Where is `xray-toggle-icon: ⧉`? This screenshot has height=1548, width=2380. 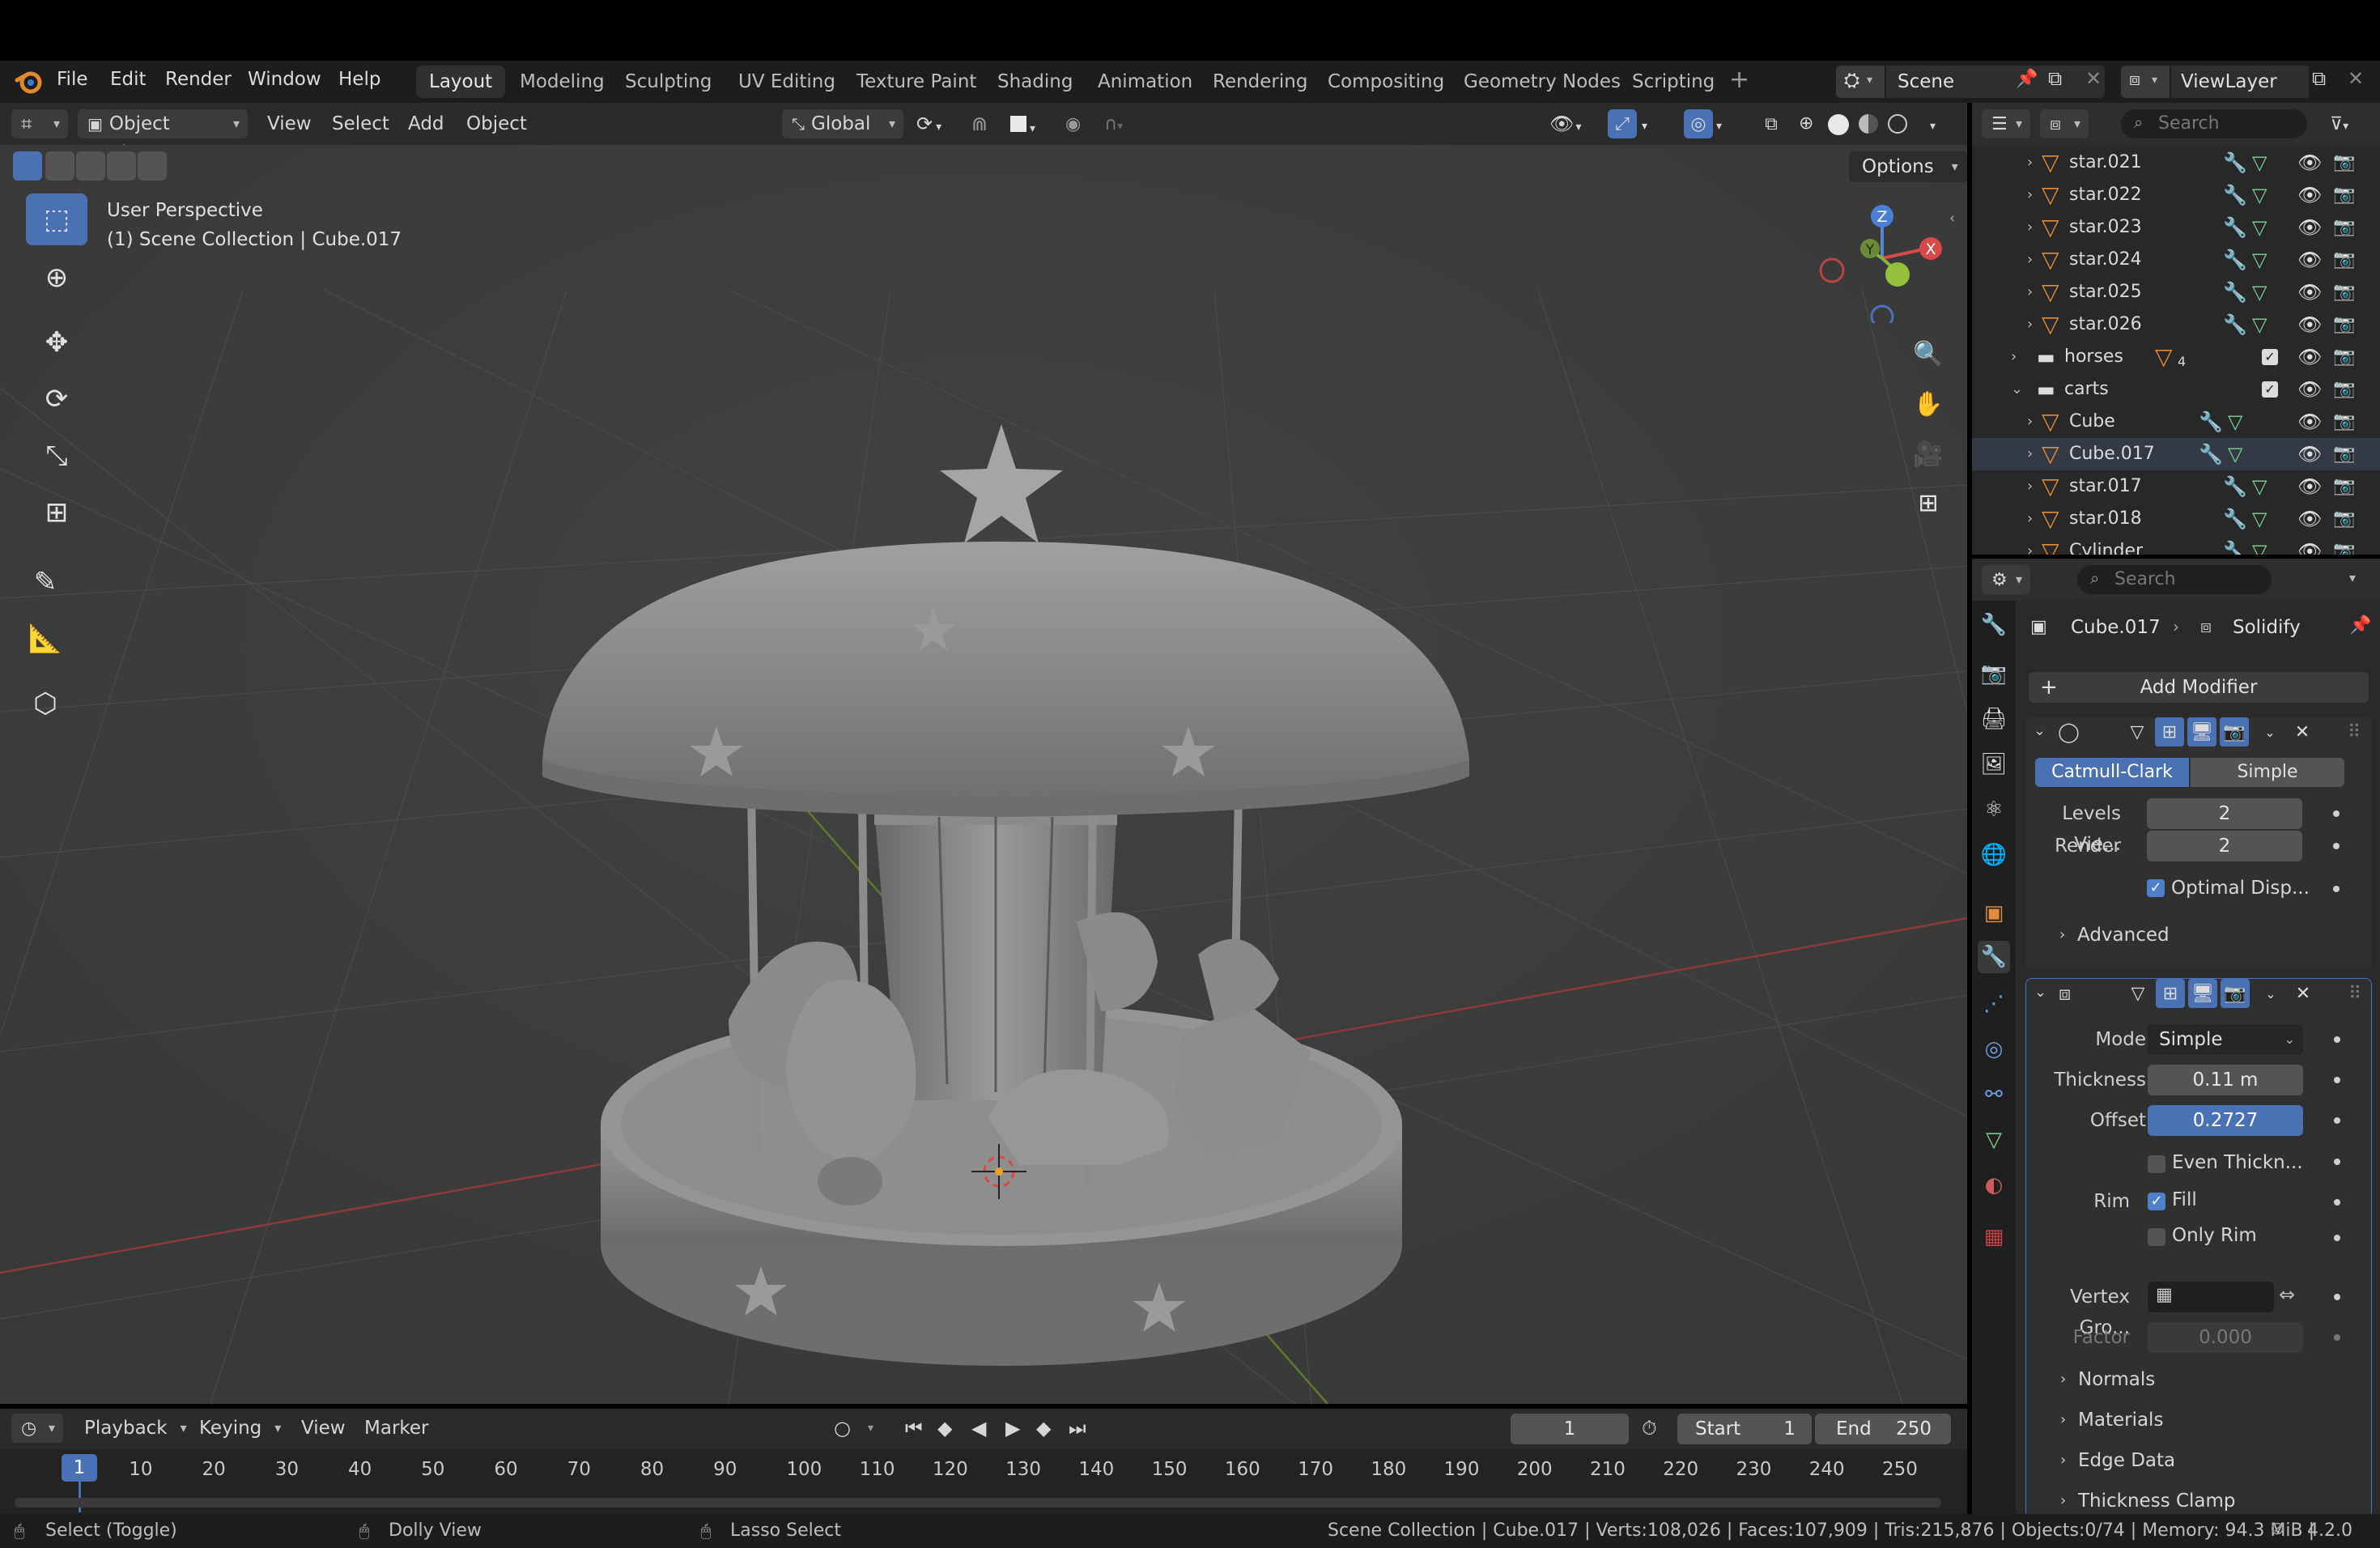
xray-toggle-icon: ⧉ is located at coordinates (1772, 124).